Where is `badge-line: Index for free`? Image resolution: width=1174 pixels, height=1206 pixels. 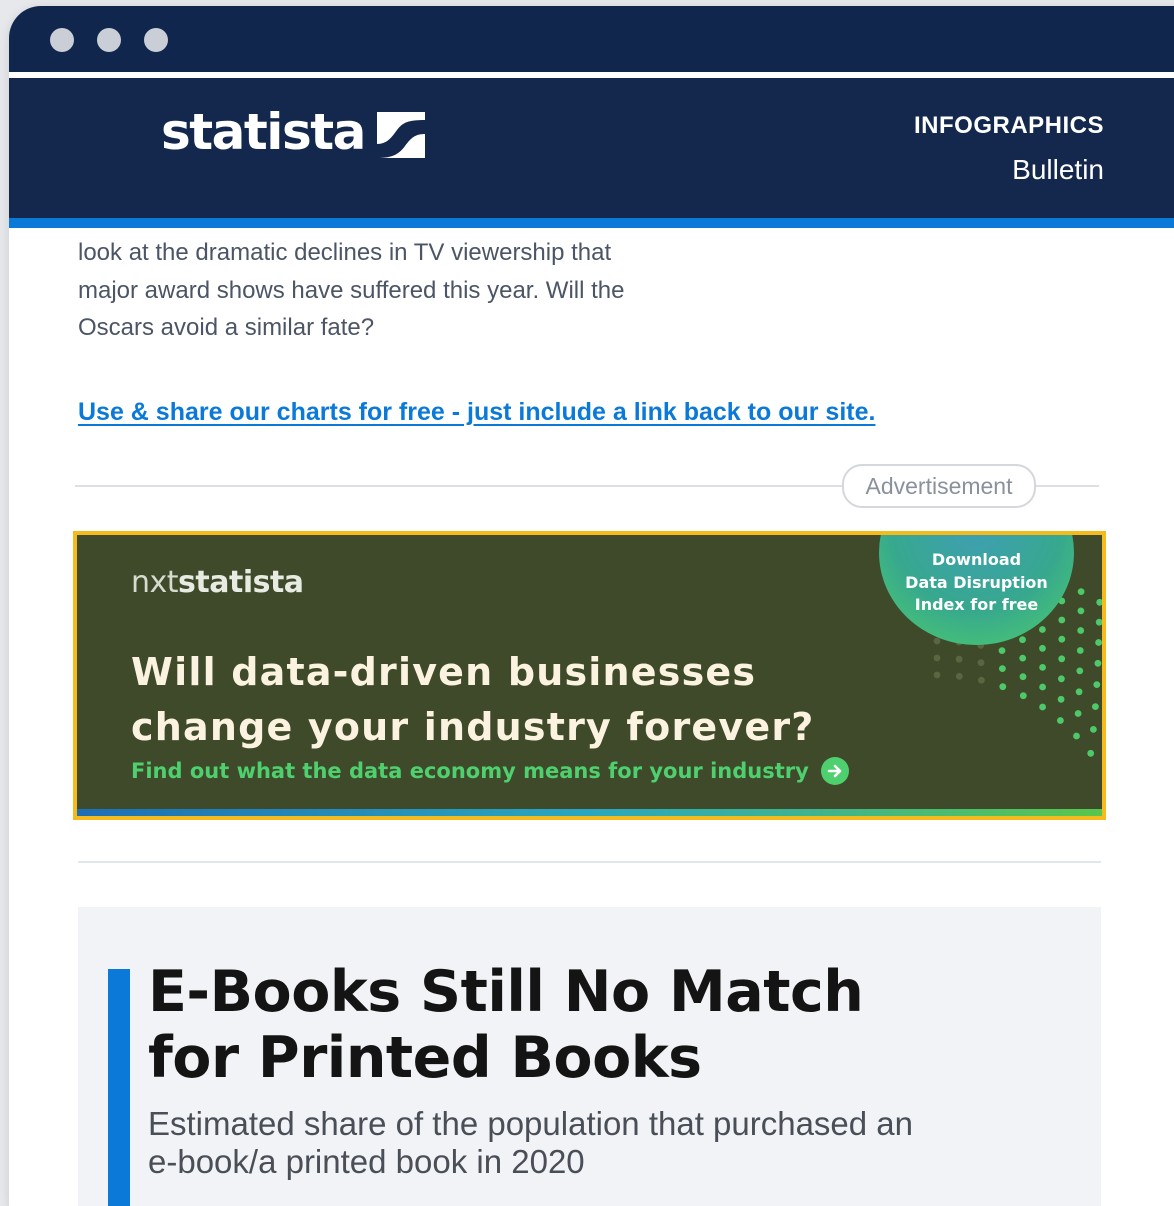
badge-line: Index for free is located at coordinates (976, 604).